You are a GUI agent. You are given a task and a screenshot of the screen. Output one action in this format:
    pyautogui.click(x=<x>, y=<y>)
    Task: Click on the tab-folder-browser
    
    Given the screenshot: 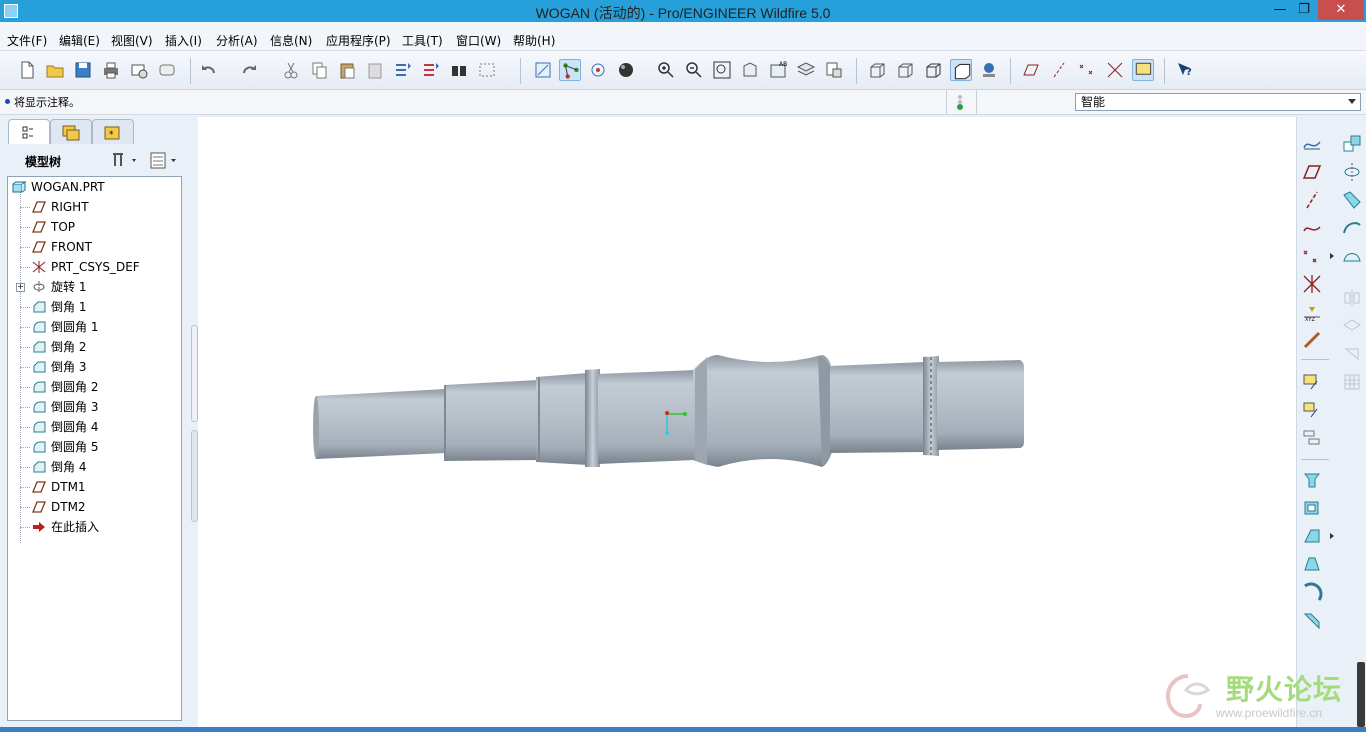 What is the action you would take?
    pyautogui.click(x=71, y=131)
    